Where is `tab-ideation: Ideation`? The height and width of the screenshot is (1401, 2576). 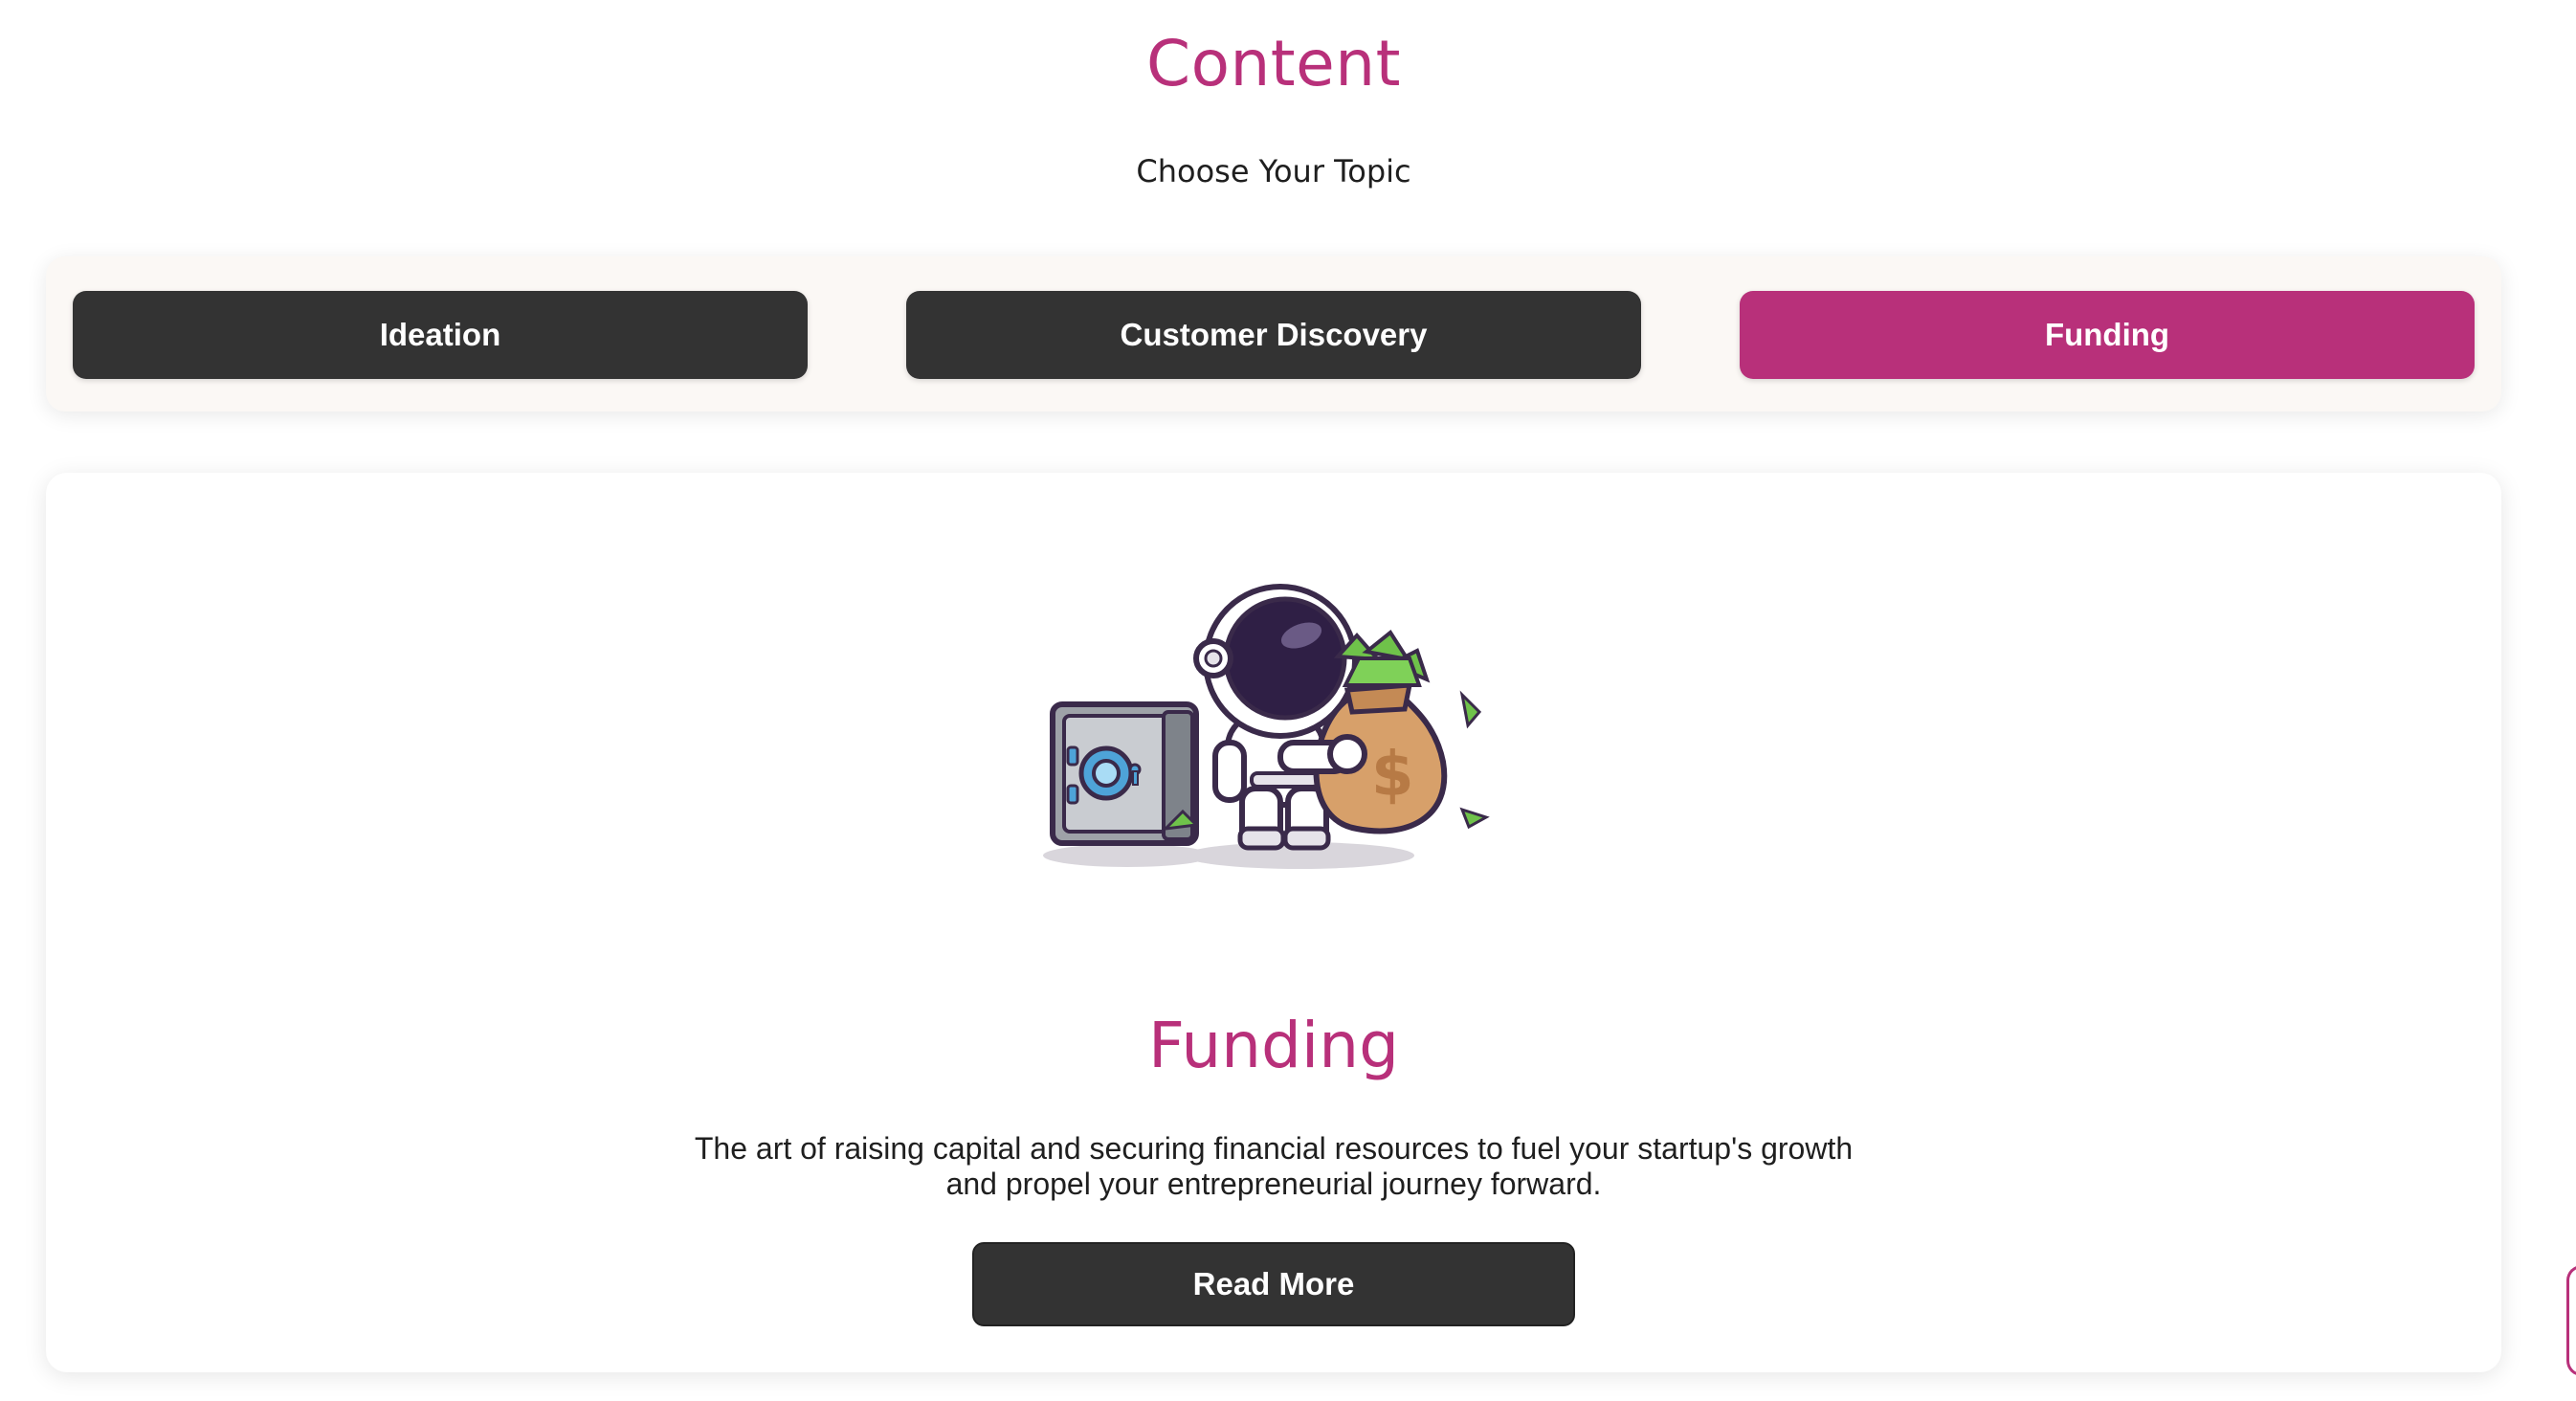
tab-ideation: Ideation is located at coordinates (440, 335).